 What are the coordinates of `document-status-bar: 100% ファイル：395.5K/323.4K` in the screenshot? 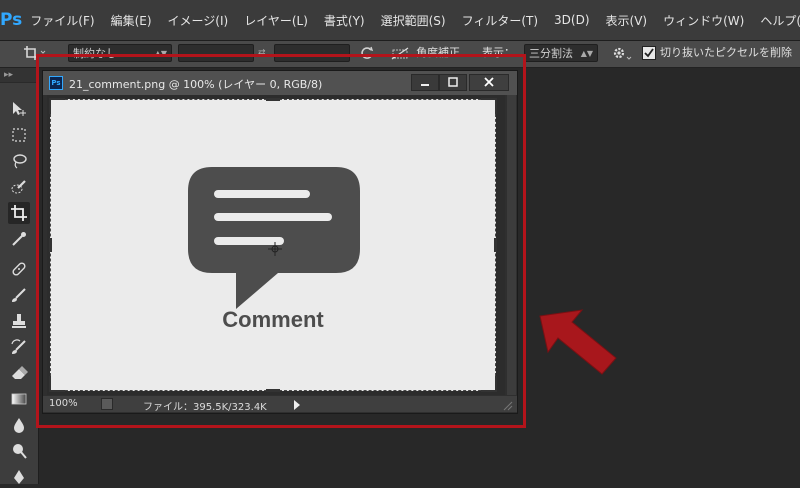 It's located at (280, 404).